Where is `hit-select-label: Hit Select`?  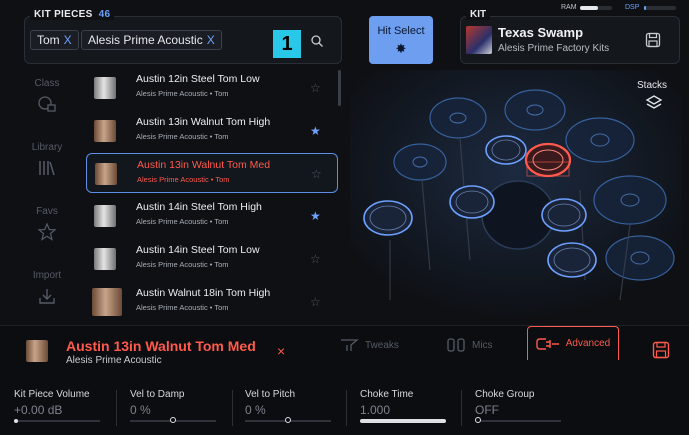
hit-select-label: Hit Select is located at coordinates (401, 31).